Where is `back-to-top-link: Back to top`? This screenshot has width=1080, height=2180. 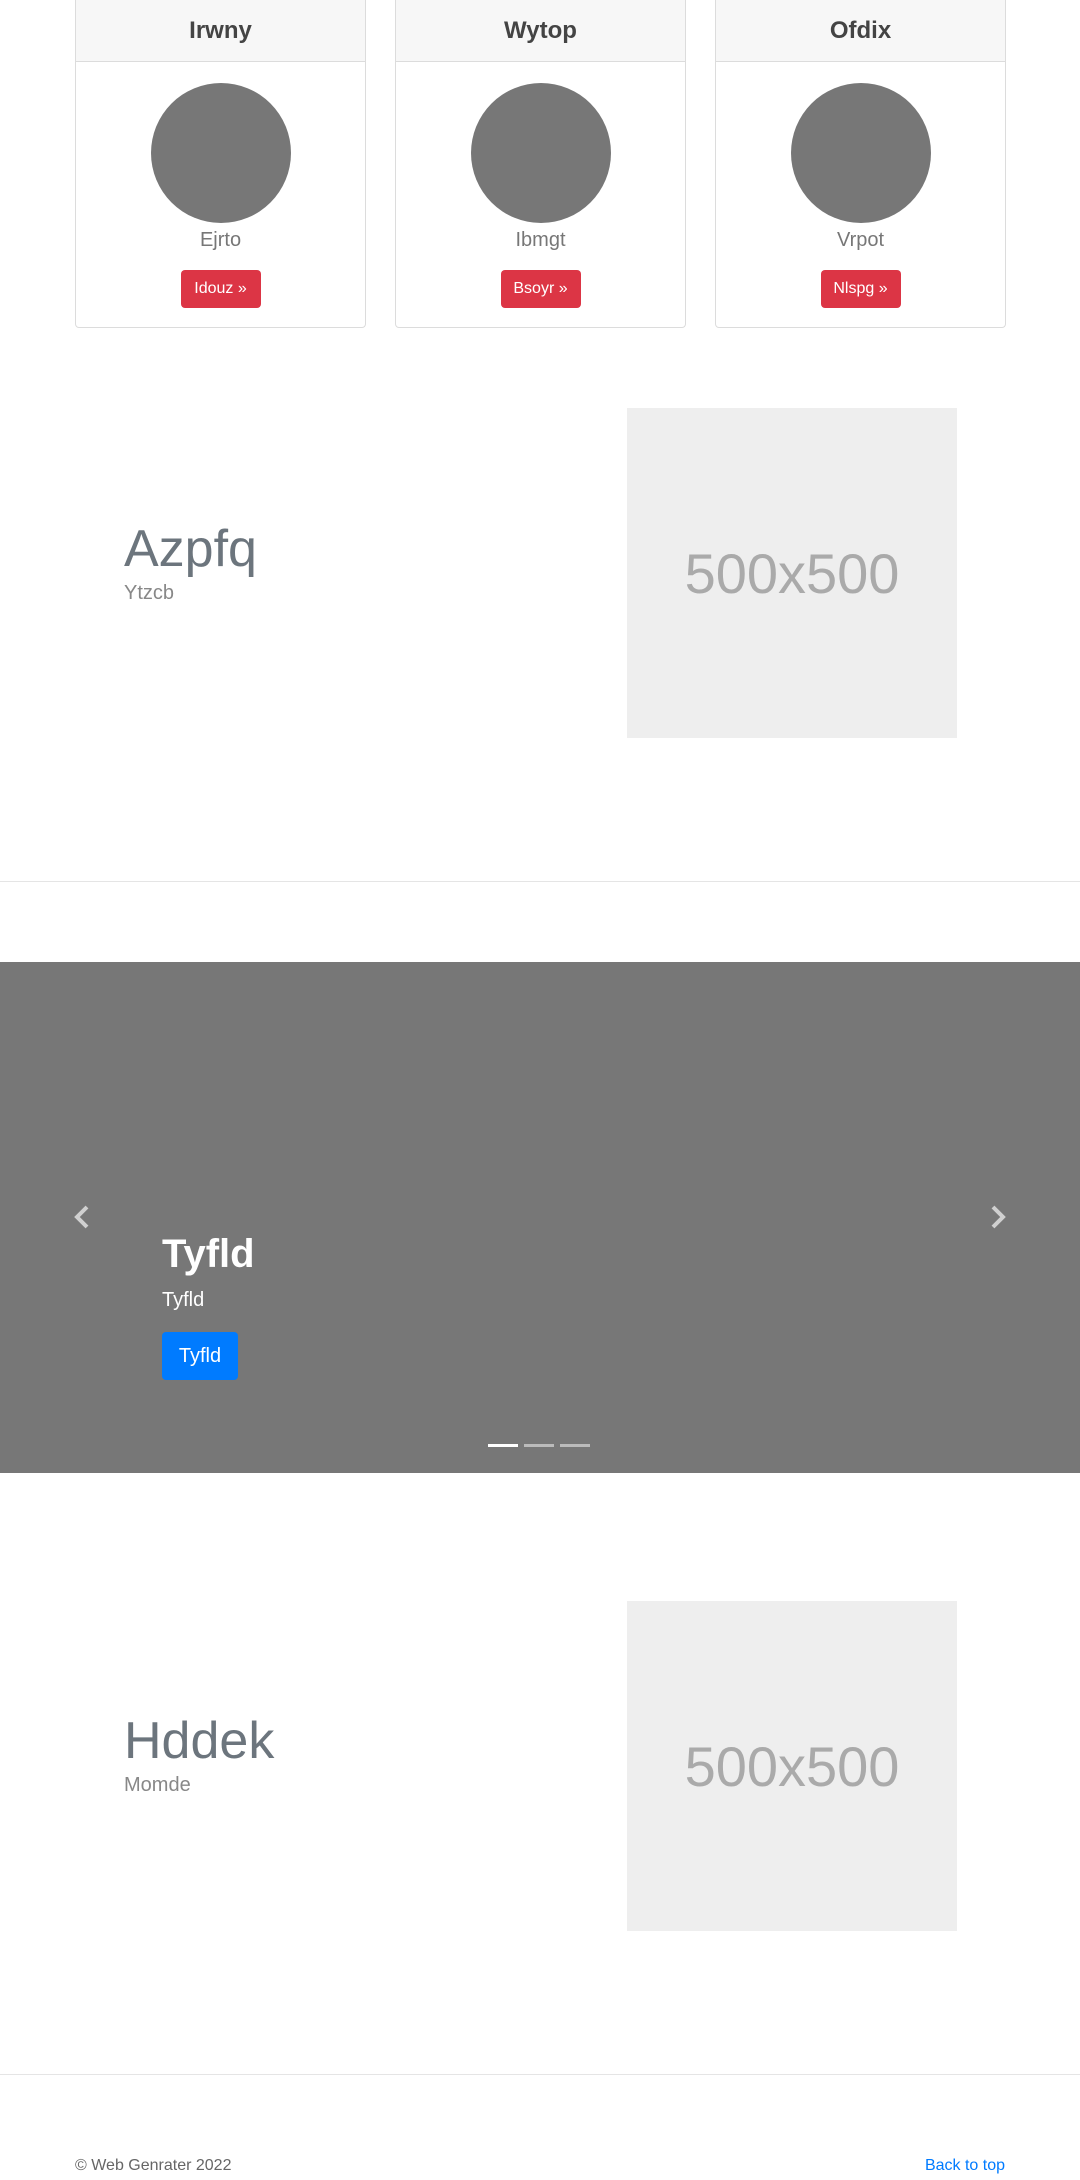 back-to-top-link: Back to top is located at coordinates (965, 2166).